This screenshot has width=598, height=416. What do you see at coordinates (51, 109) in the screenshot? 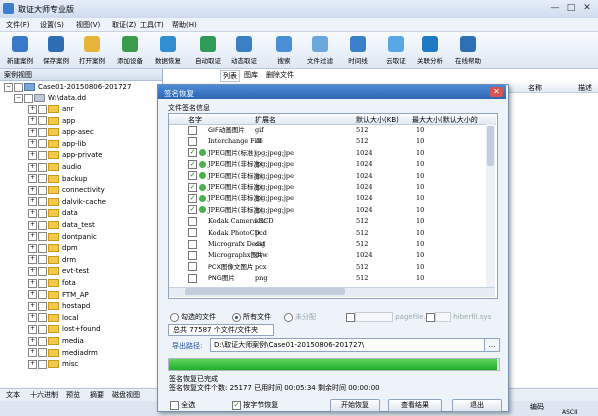
I see `tree-folder: + anr` at bounding box center [51, 109].